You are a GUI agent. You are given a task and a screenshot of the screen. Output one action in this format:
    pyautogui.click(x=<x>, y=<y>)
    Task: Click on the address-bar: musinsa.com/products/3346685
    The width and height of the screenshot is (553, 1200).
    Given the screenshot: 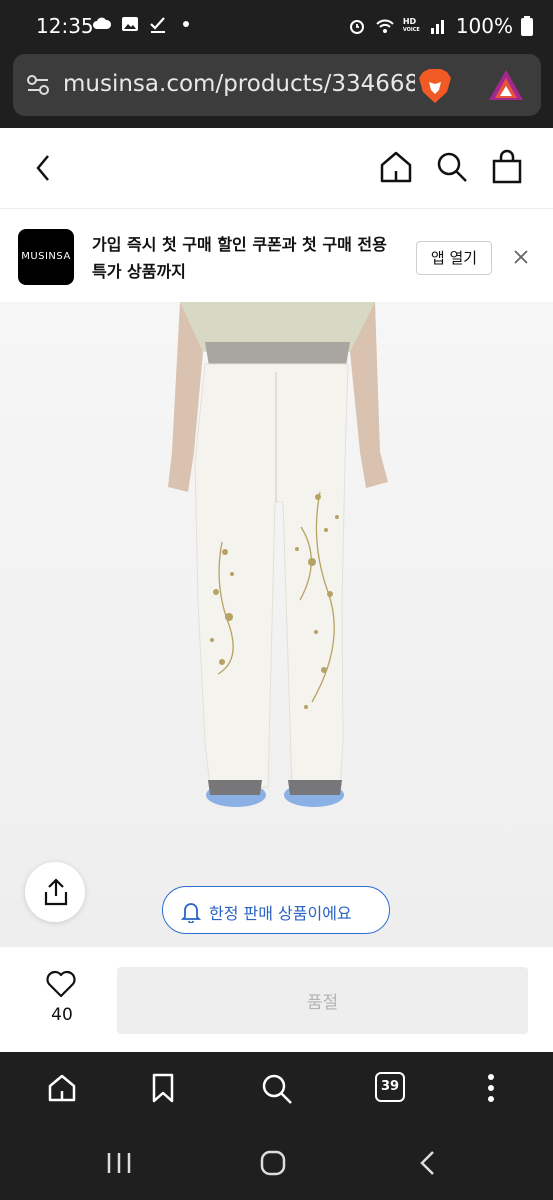 What is the action you would take?
    pyautogui.click(x=277, y=85)
    